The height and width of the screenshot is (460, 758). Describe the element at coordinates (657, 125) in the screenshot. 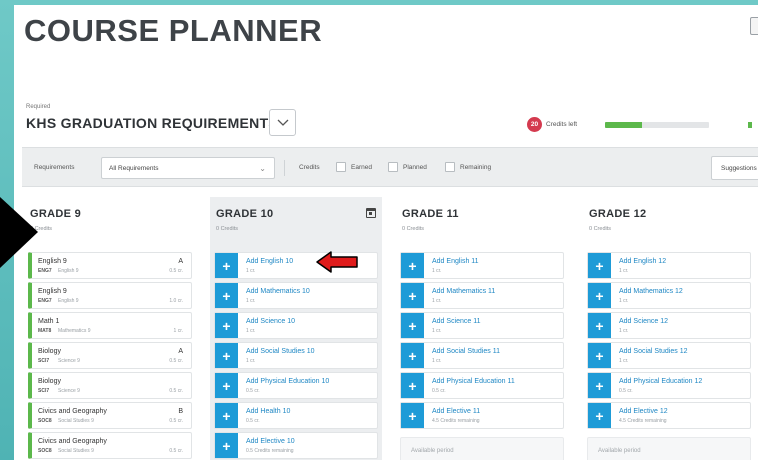

I see `credits-progress-bar` at that location.